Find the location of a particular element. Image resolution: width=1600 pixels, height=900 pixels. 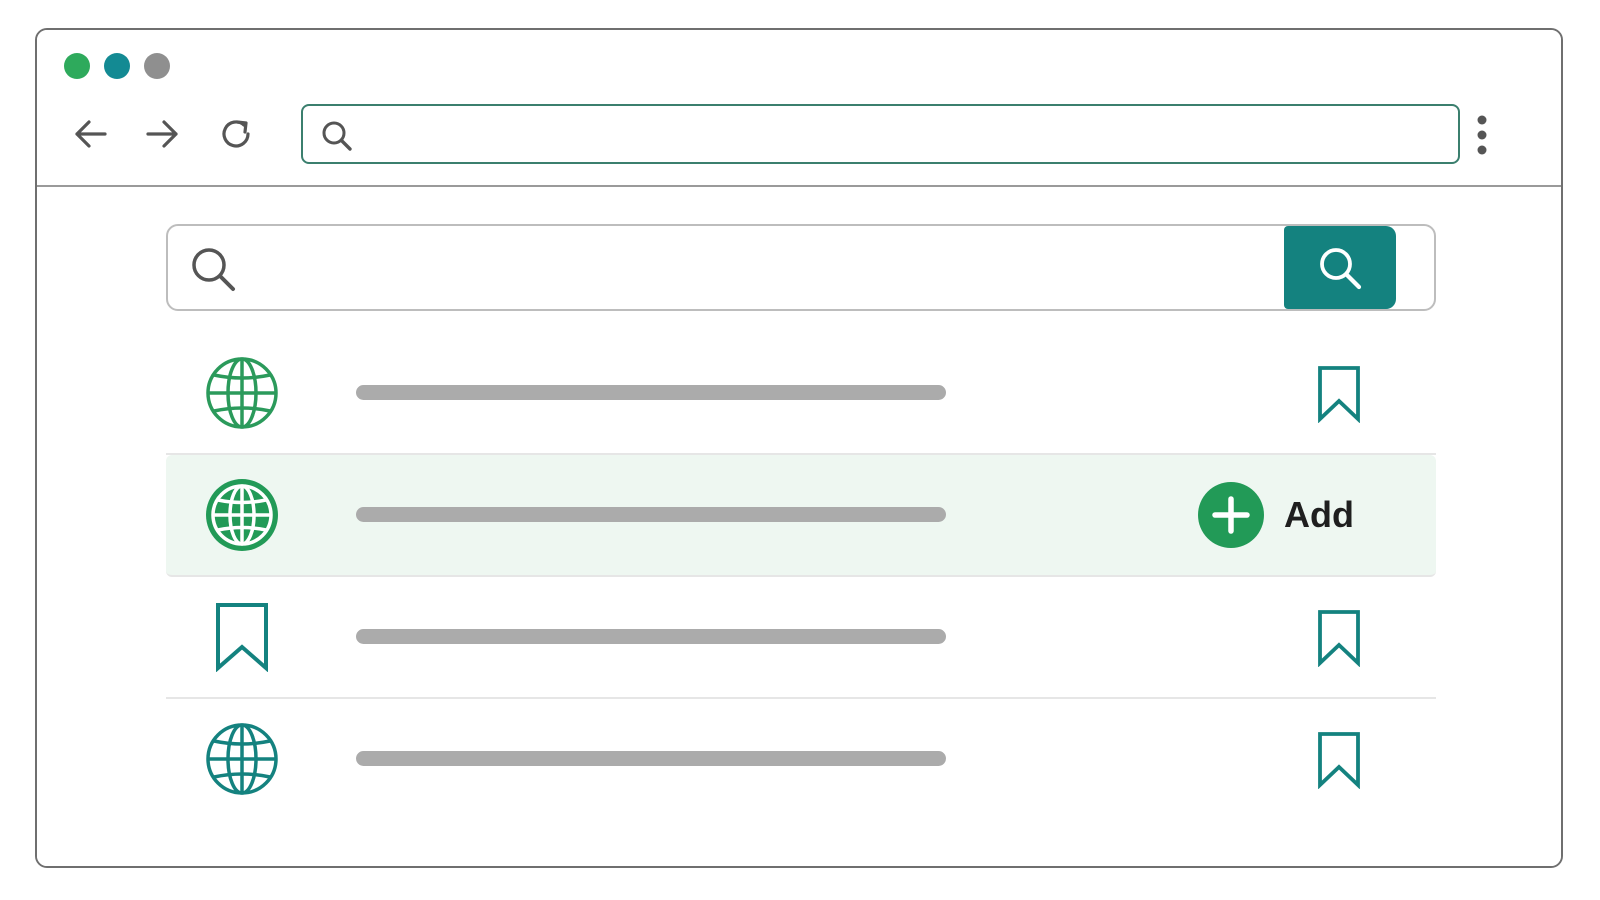

window-dot-green is located at coordinates (77, 66).